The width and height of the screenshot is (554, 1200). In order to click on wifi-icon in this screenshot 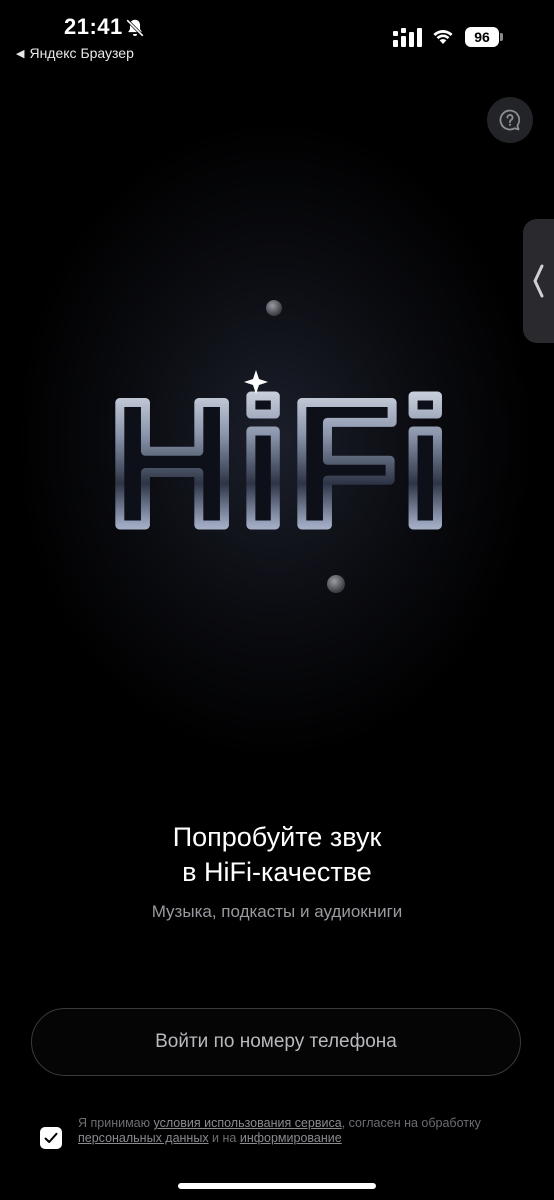, I will do `click(443, 37)`.